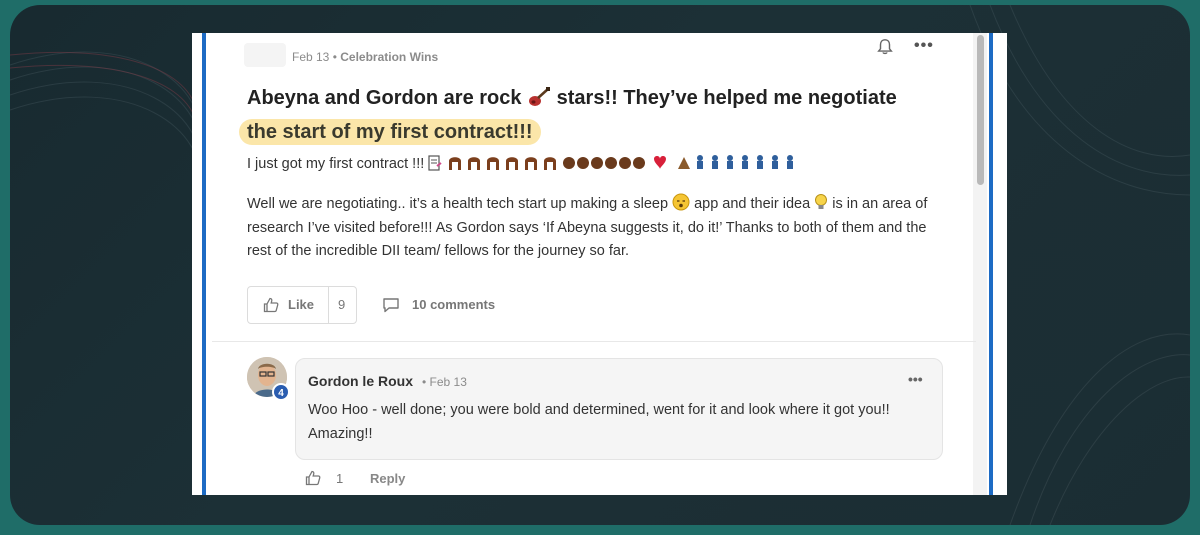 Image resolution: width=1200 pixels, height=535 pixels. Describe the element at coordinates (281, 392) in the screenshot. I see `level-badge: 4` at that location.